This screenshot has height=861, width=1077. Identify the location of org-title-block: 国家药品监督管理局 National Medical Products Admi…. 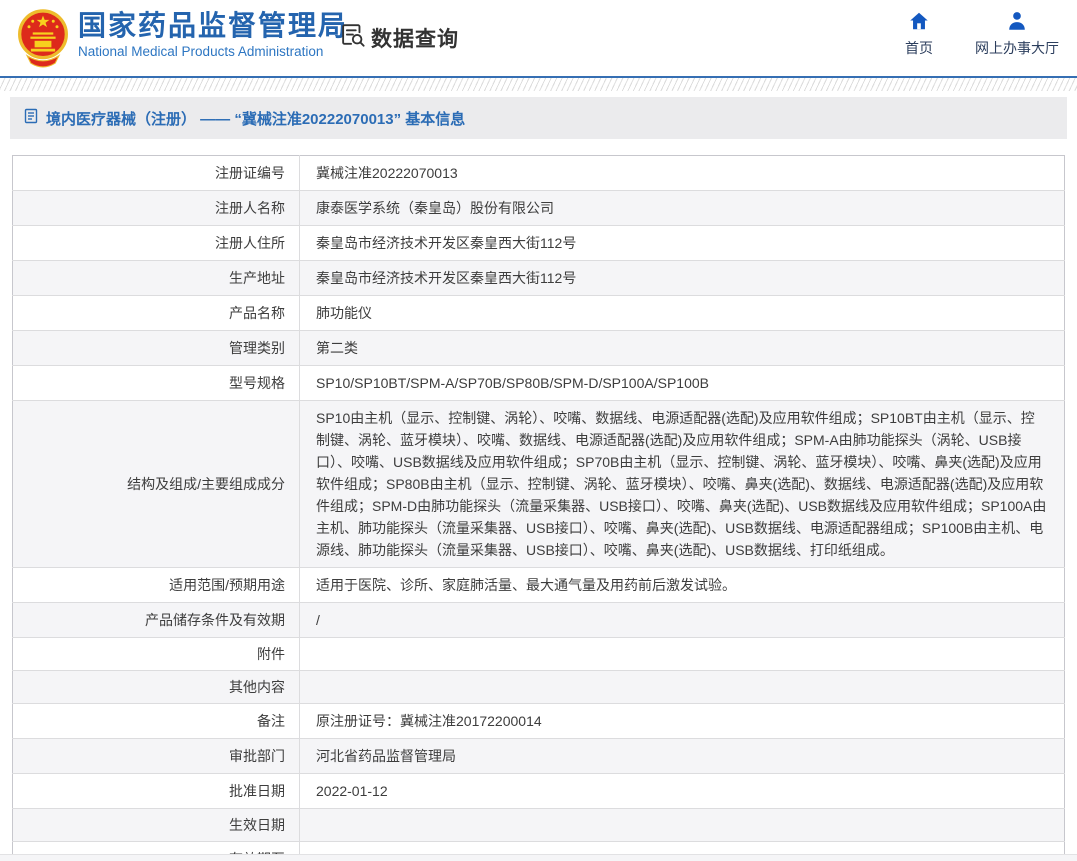
(213, 35).